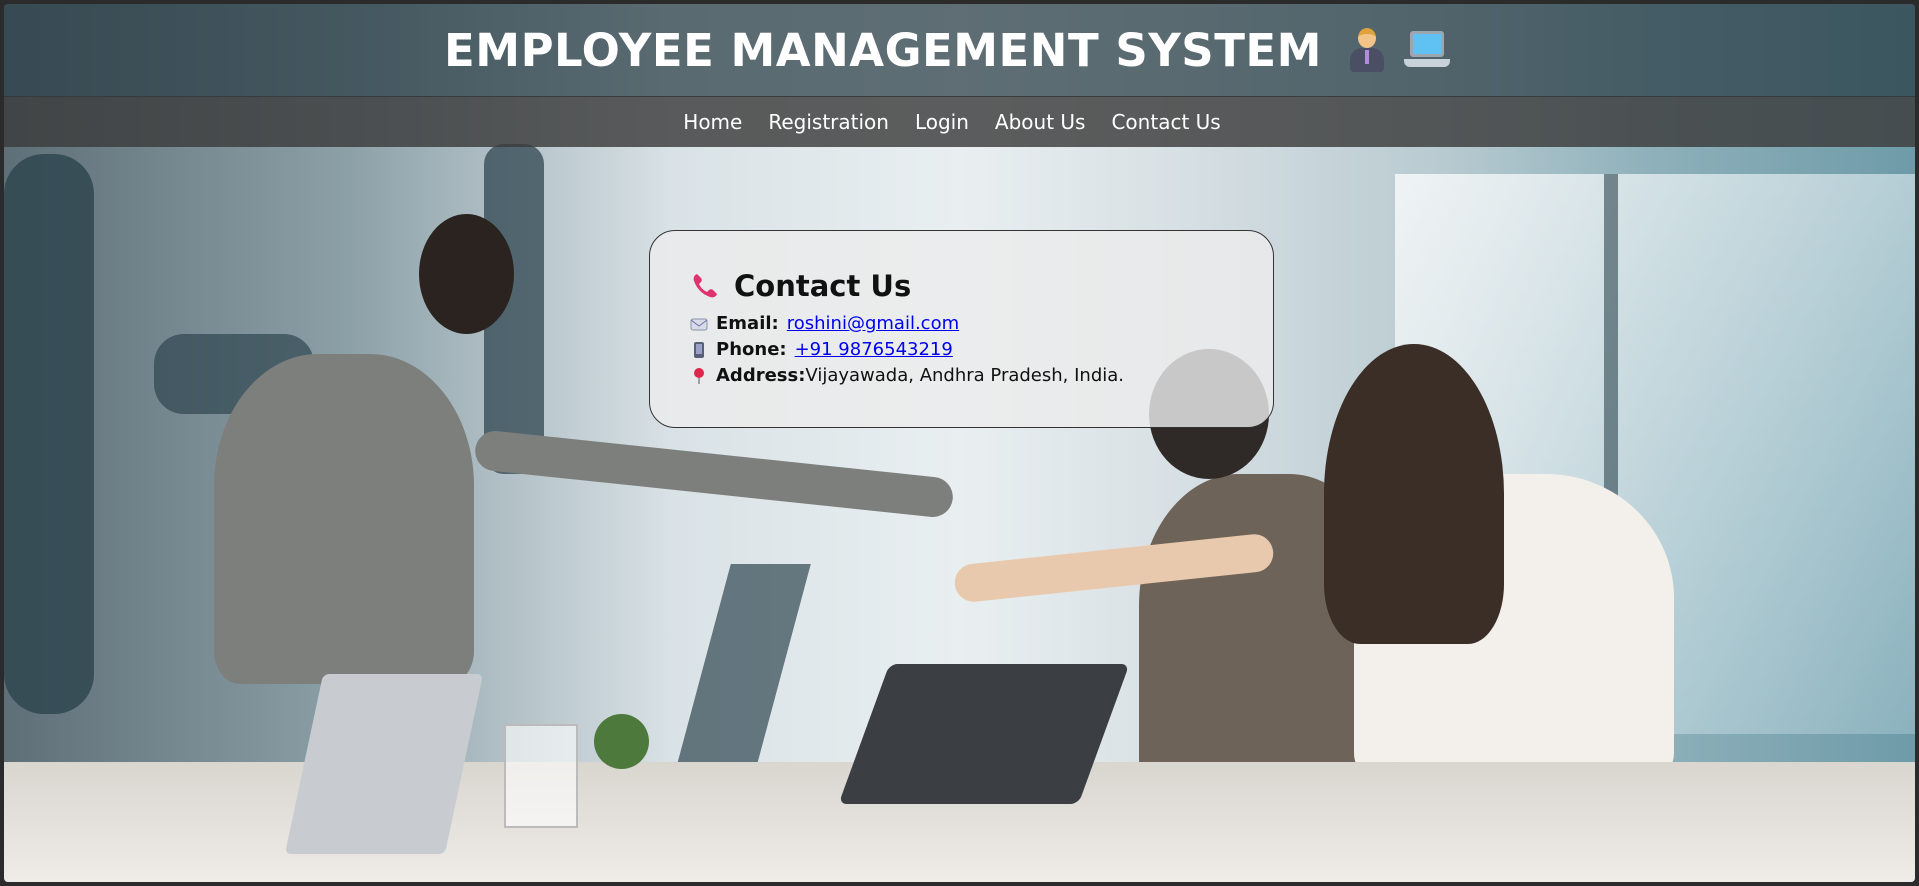 The image size is (1919, 886). I want to click on plant, so click(621, 741).